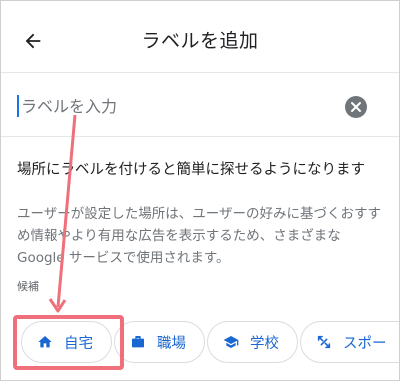 Image resolution: width=400 pixels, height=381 pixels. What do you see at coordinates (138, 342) in the screenshot?
I see `briefcase-icon` at bounding box center [138, 342].